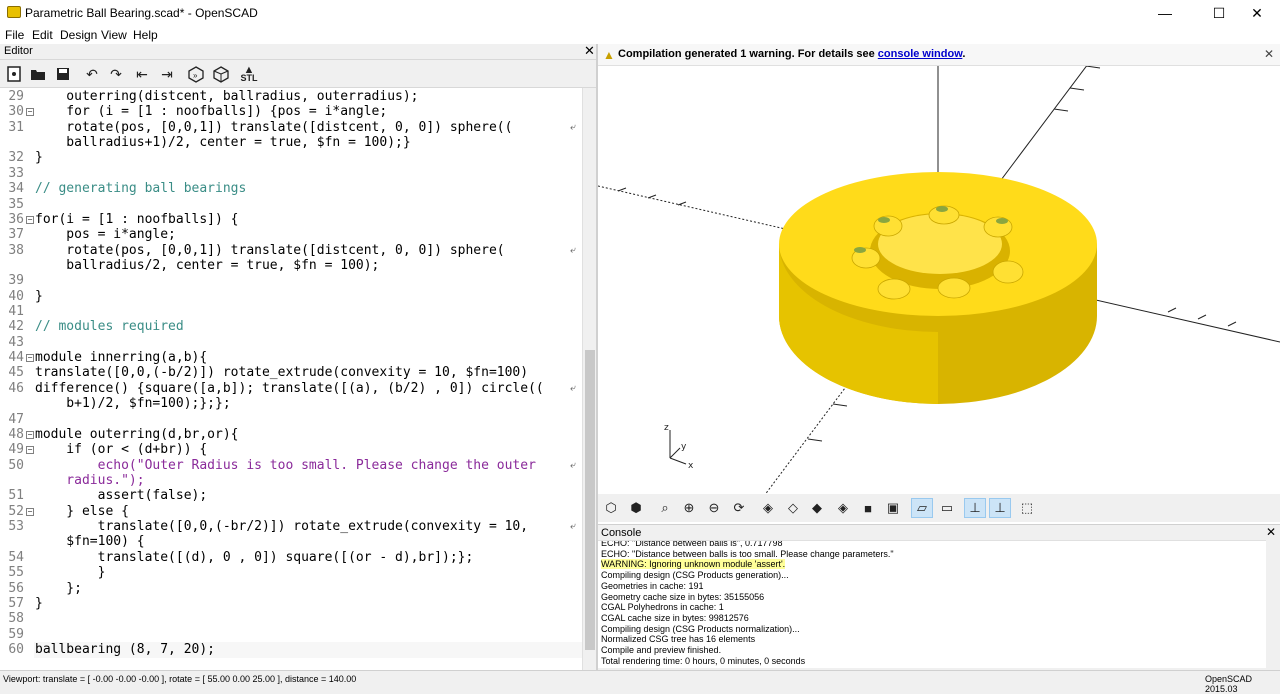  I want to click on code-line: b+1)/2, $fn=100);};};, so click(132, 403).